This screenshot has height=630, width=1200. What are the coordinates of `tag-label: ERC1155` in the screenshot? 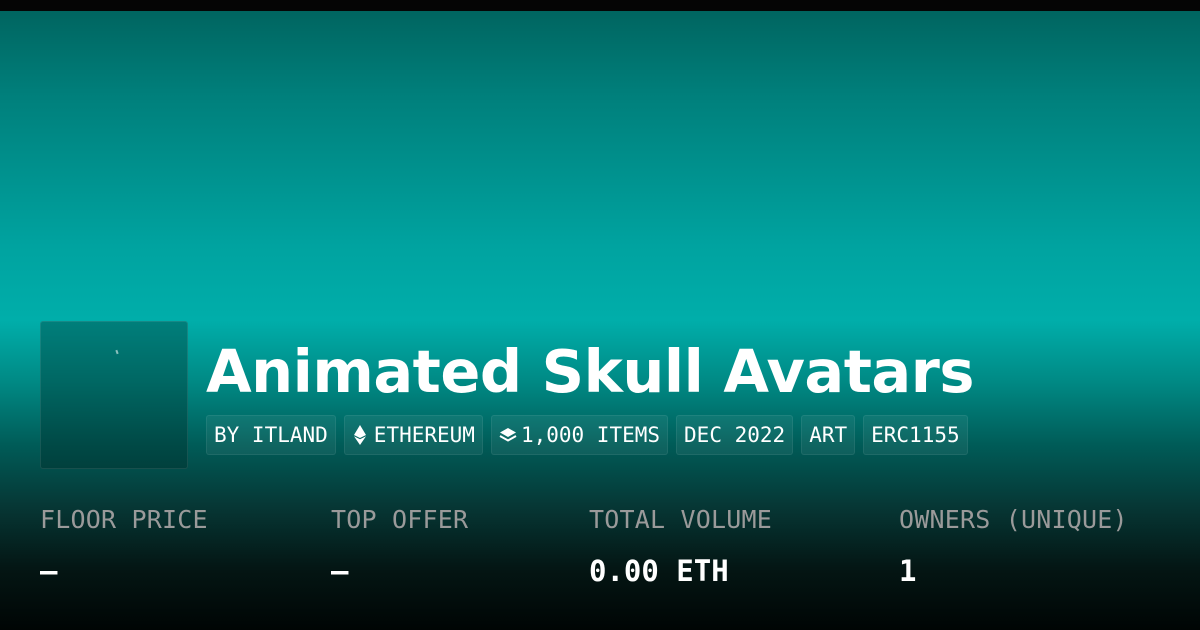 It's located at (915, 435).